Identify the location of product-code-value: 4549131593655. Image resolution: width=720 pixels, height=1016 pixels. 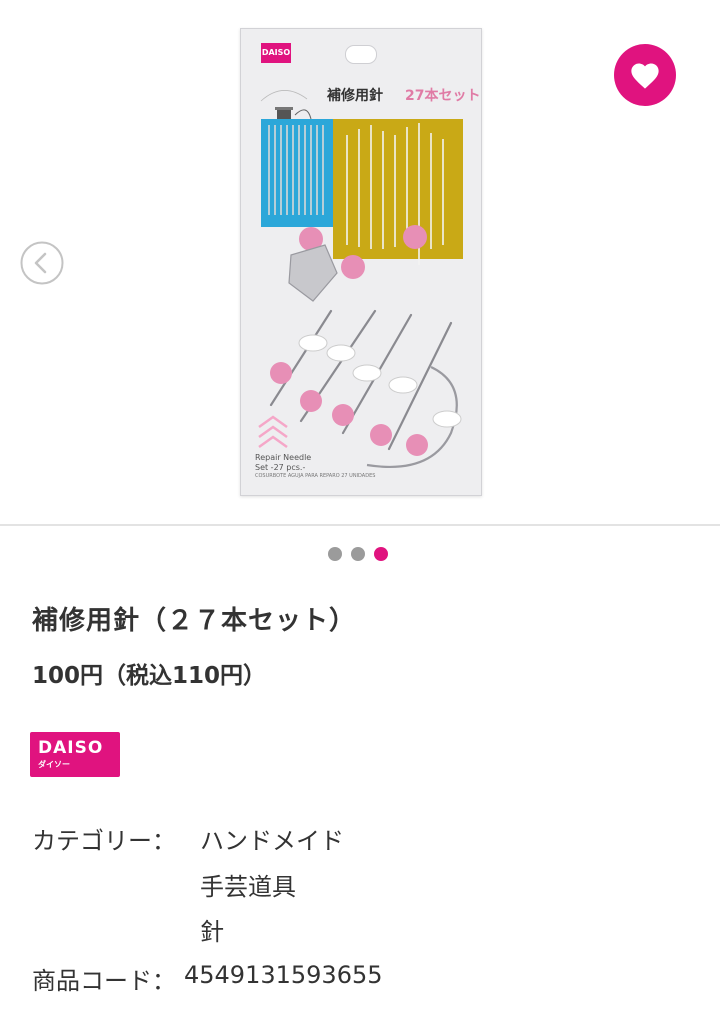
(283, 975).